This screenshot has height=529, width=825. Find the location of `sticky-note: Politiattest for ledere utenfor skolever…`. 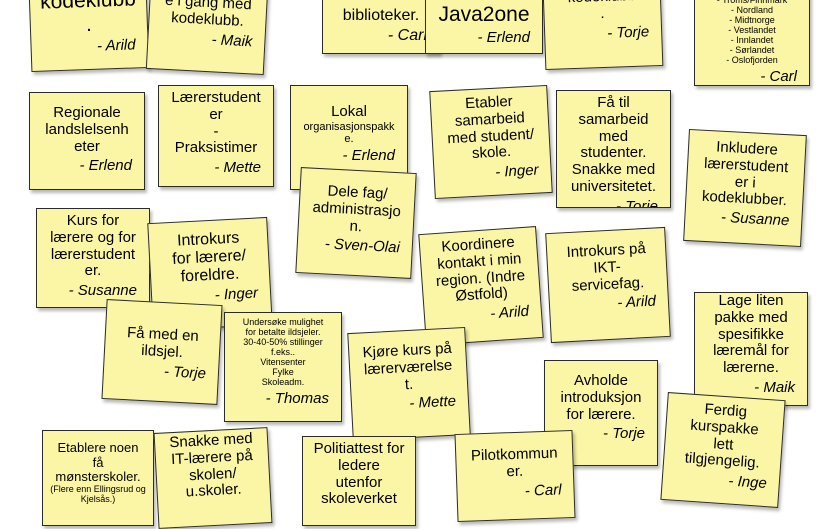

sticky-note: Politiattest for ledere utenfor skolever… is located at coordinates (359, 481).